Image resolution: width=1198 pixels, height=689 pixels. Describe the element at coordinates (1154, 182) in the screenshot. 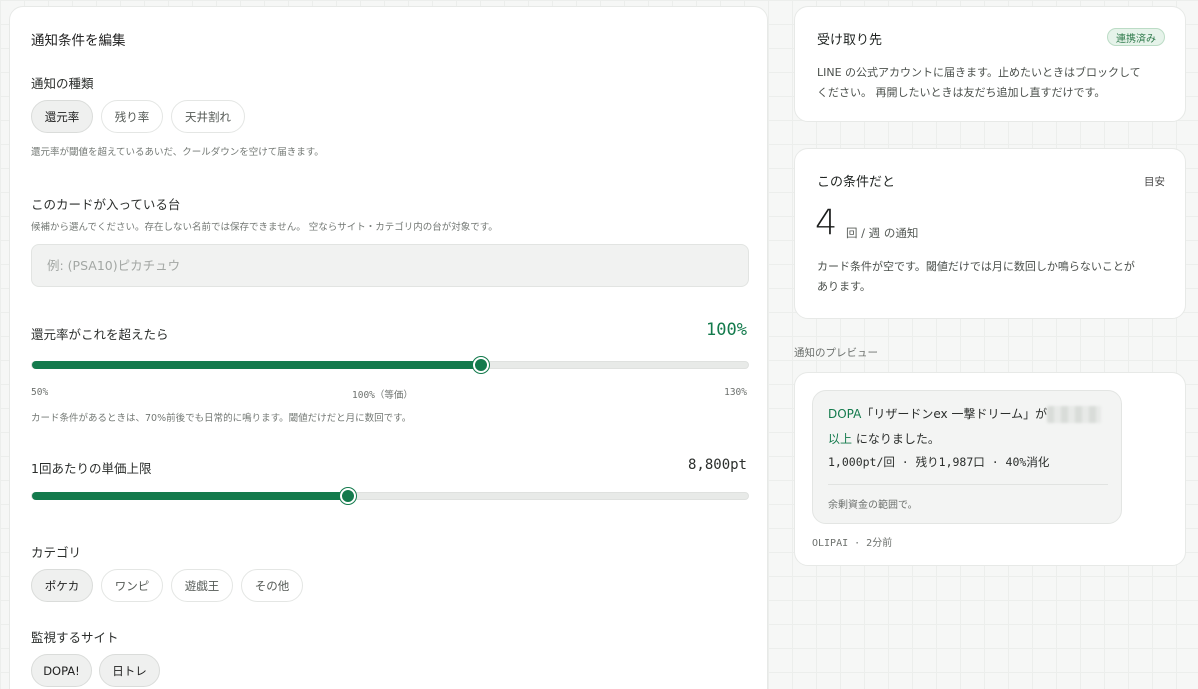

I see `estimate-tag: 目安` at that location.